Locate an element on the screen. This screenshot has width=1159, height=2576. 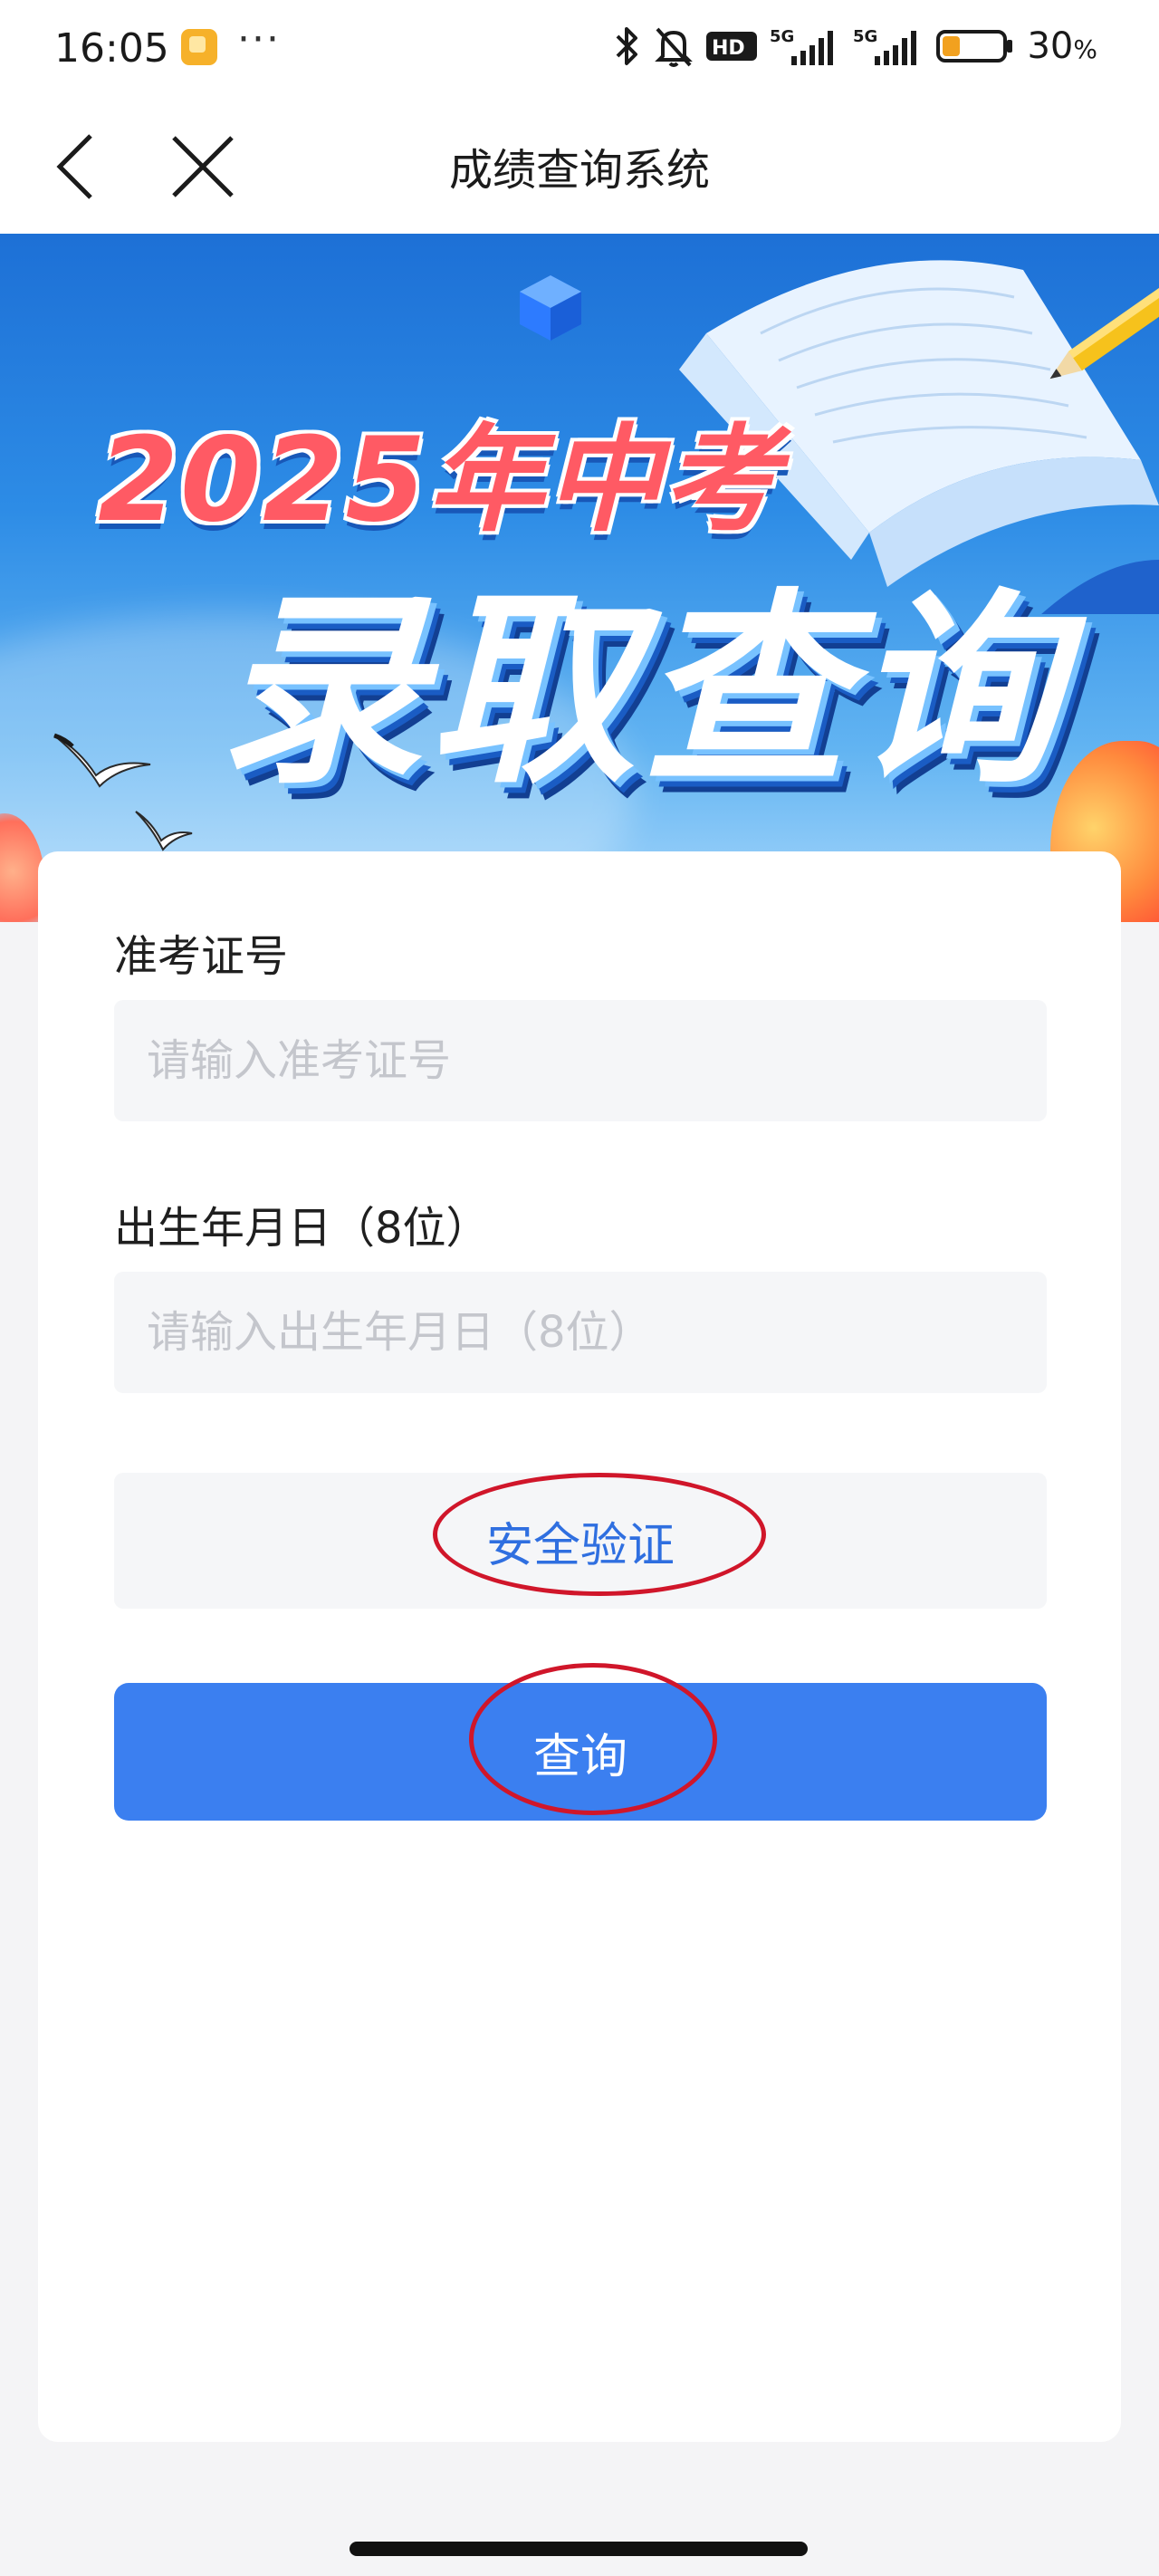
status-time: 16:05 is located at coordinates (112, 48).